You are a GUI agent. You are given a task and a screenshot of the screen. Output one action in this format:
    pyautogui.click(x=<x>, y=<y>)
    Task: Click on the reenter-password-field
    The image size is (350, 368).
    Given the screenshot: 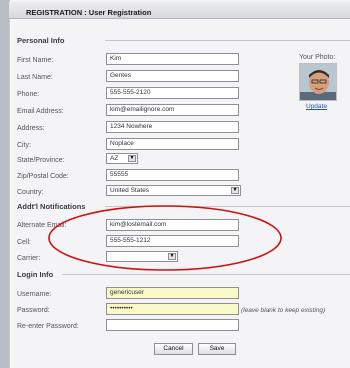 What is the action you would take?
    pyautogui.click(x=172, y=325)
    